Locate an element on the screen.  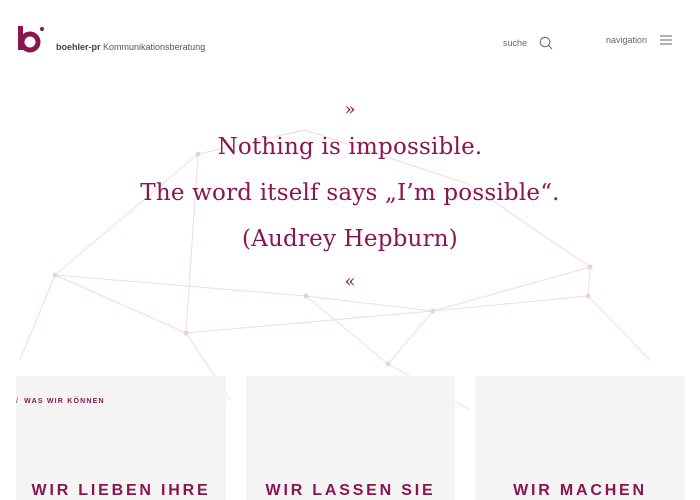
section-eyebrow: / WAS WIR KÖNNEN is located at coordinates (60, 401).